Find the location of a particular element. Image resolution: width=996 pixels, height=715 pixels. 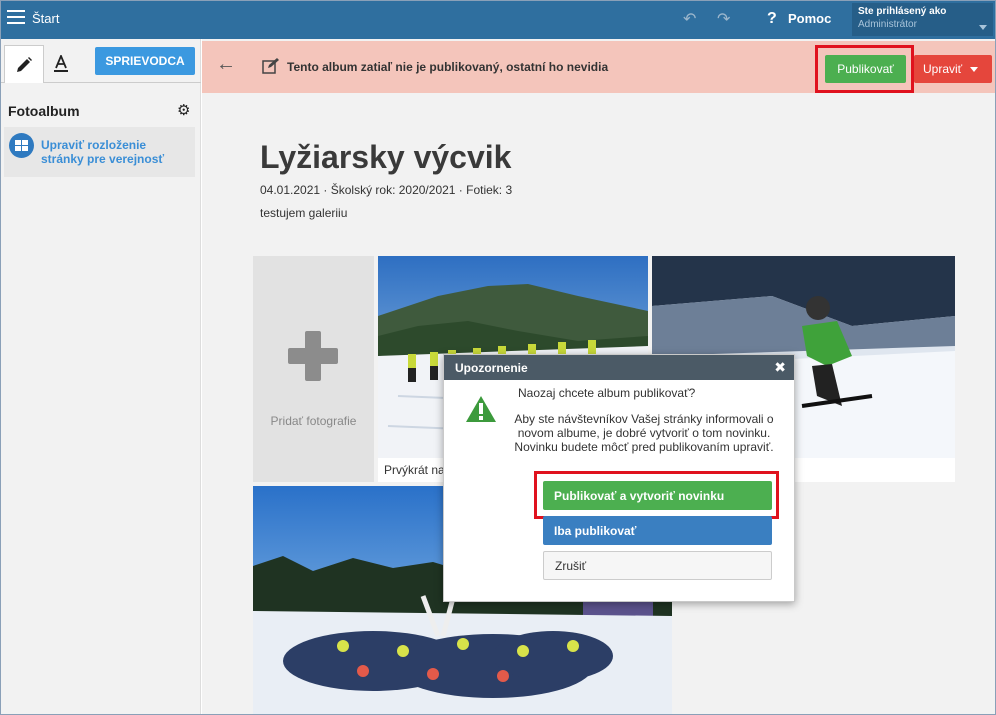

help-icon: ? is located at coordinates (772, 19).